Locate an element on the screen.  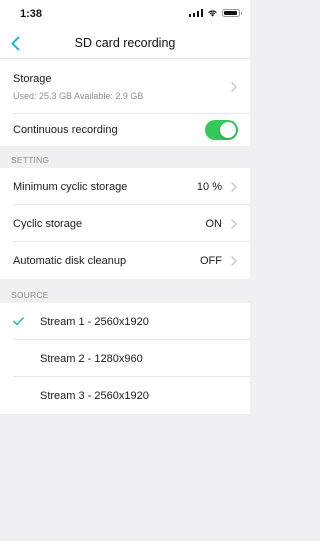
stream-option-1: Stream 1 - 2560x1920 is located at coordinates (125, 321).